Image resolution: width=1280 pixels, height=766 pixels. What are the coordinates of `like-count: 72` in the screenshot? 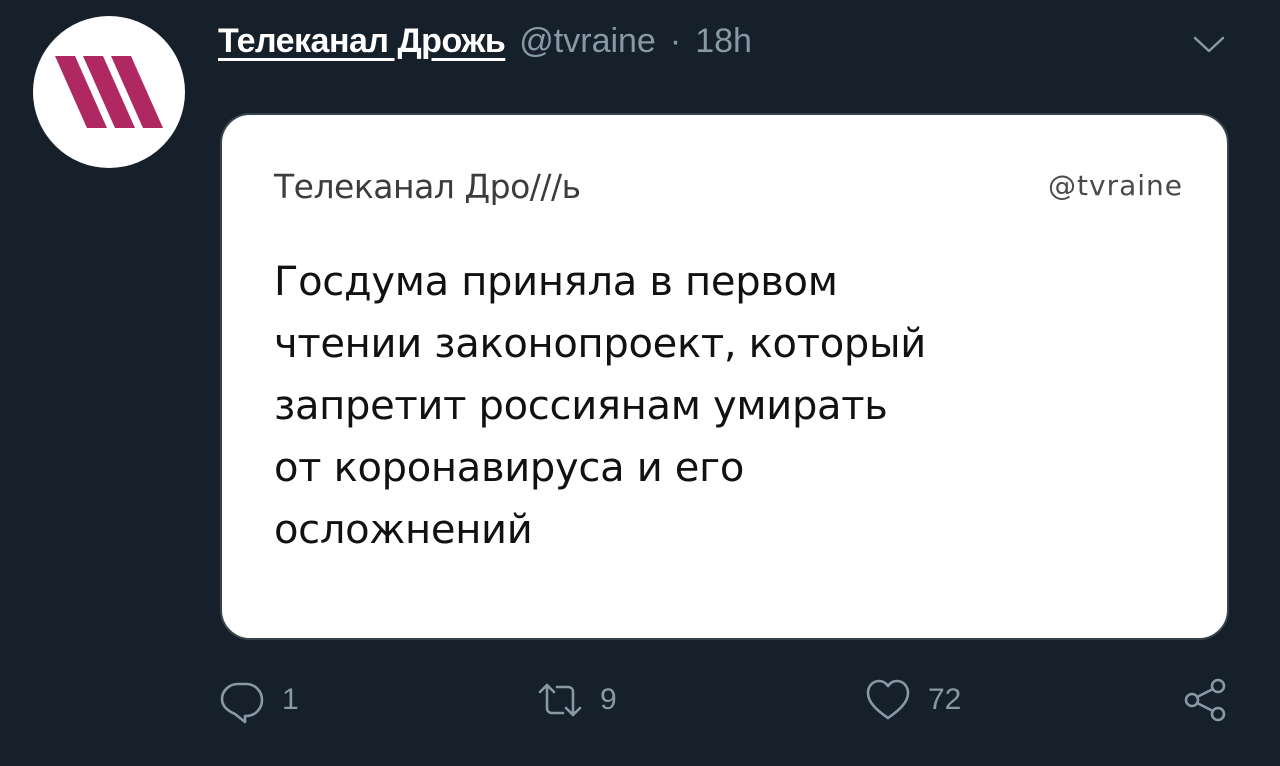 It's located at (945, 699).